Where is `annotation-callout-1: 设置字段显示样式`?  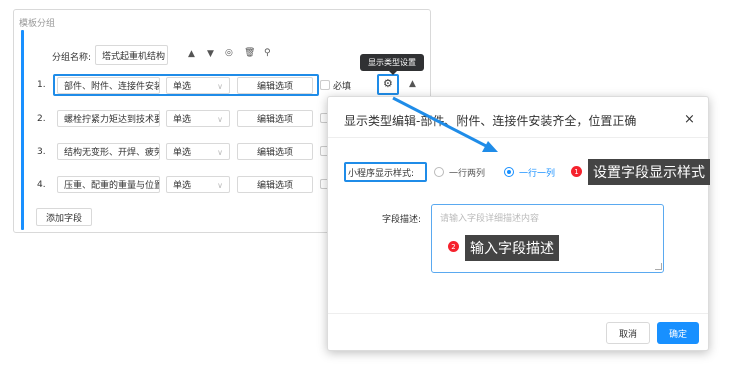
annotation-callout-1: 设置字段显示样式 is located at coordinates (649, 172).